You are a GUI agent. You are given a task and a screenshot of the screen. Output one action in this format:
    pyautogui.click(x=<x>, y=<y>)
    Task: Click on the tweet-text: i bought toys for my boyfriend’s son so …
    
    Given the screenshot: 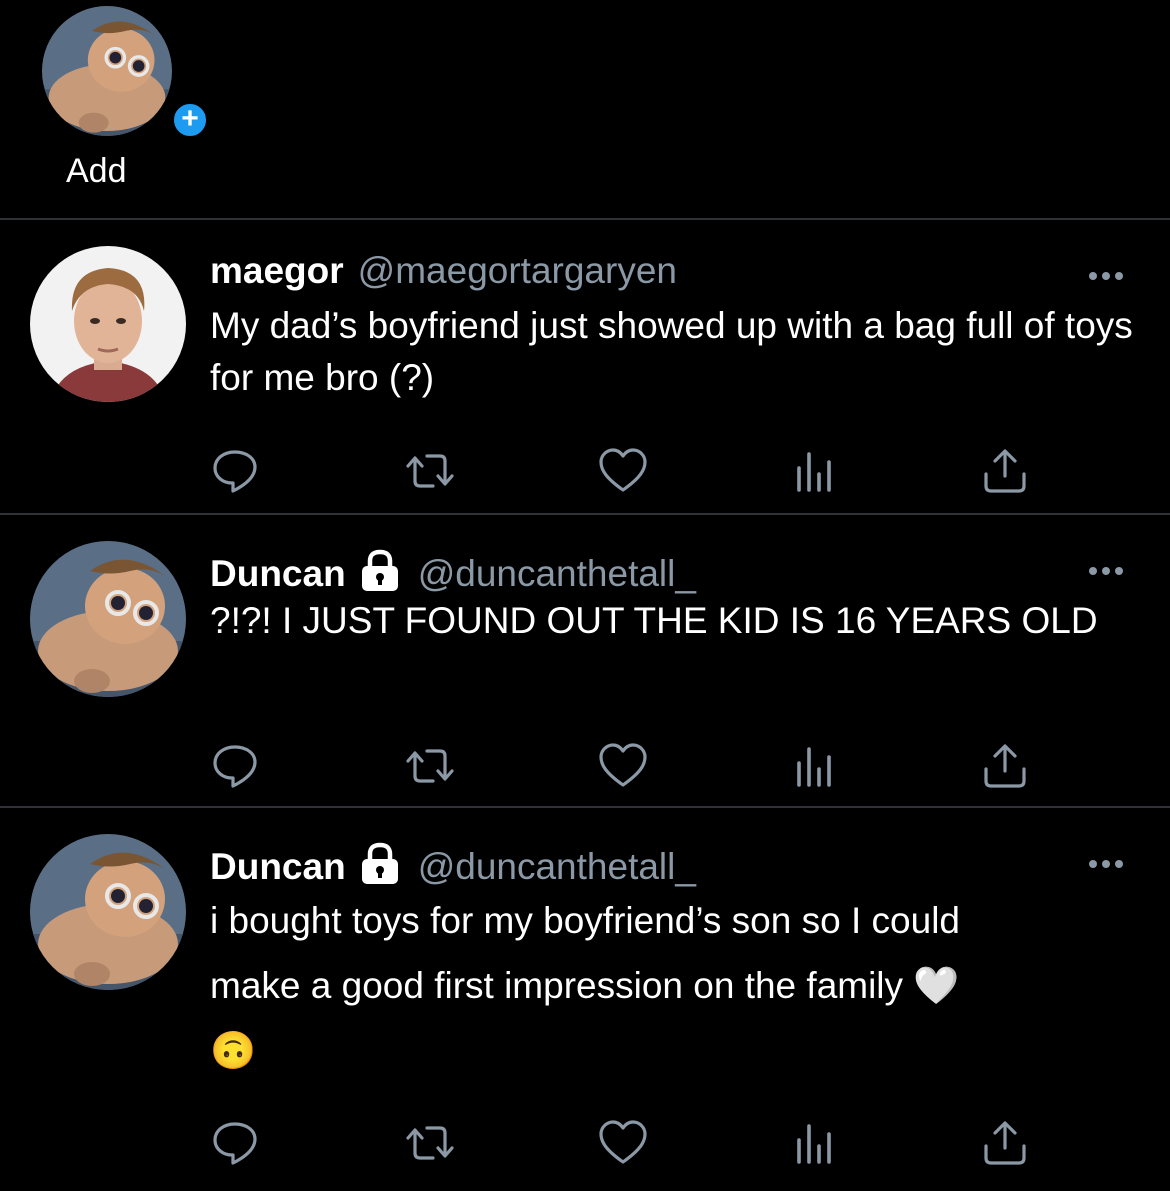 What is the action you would take?
    pyautogui.click(x=675, y=985)
    